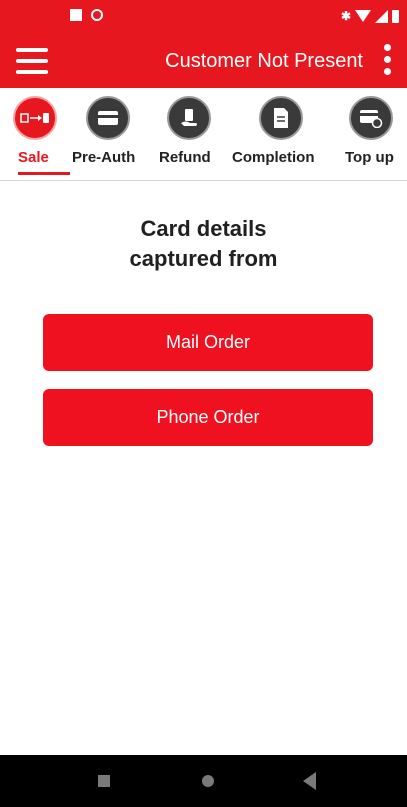  Describe the element at coordinates (203, 244) in the screenshot. I see `card-details-heading: Card details captured from` at that location.